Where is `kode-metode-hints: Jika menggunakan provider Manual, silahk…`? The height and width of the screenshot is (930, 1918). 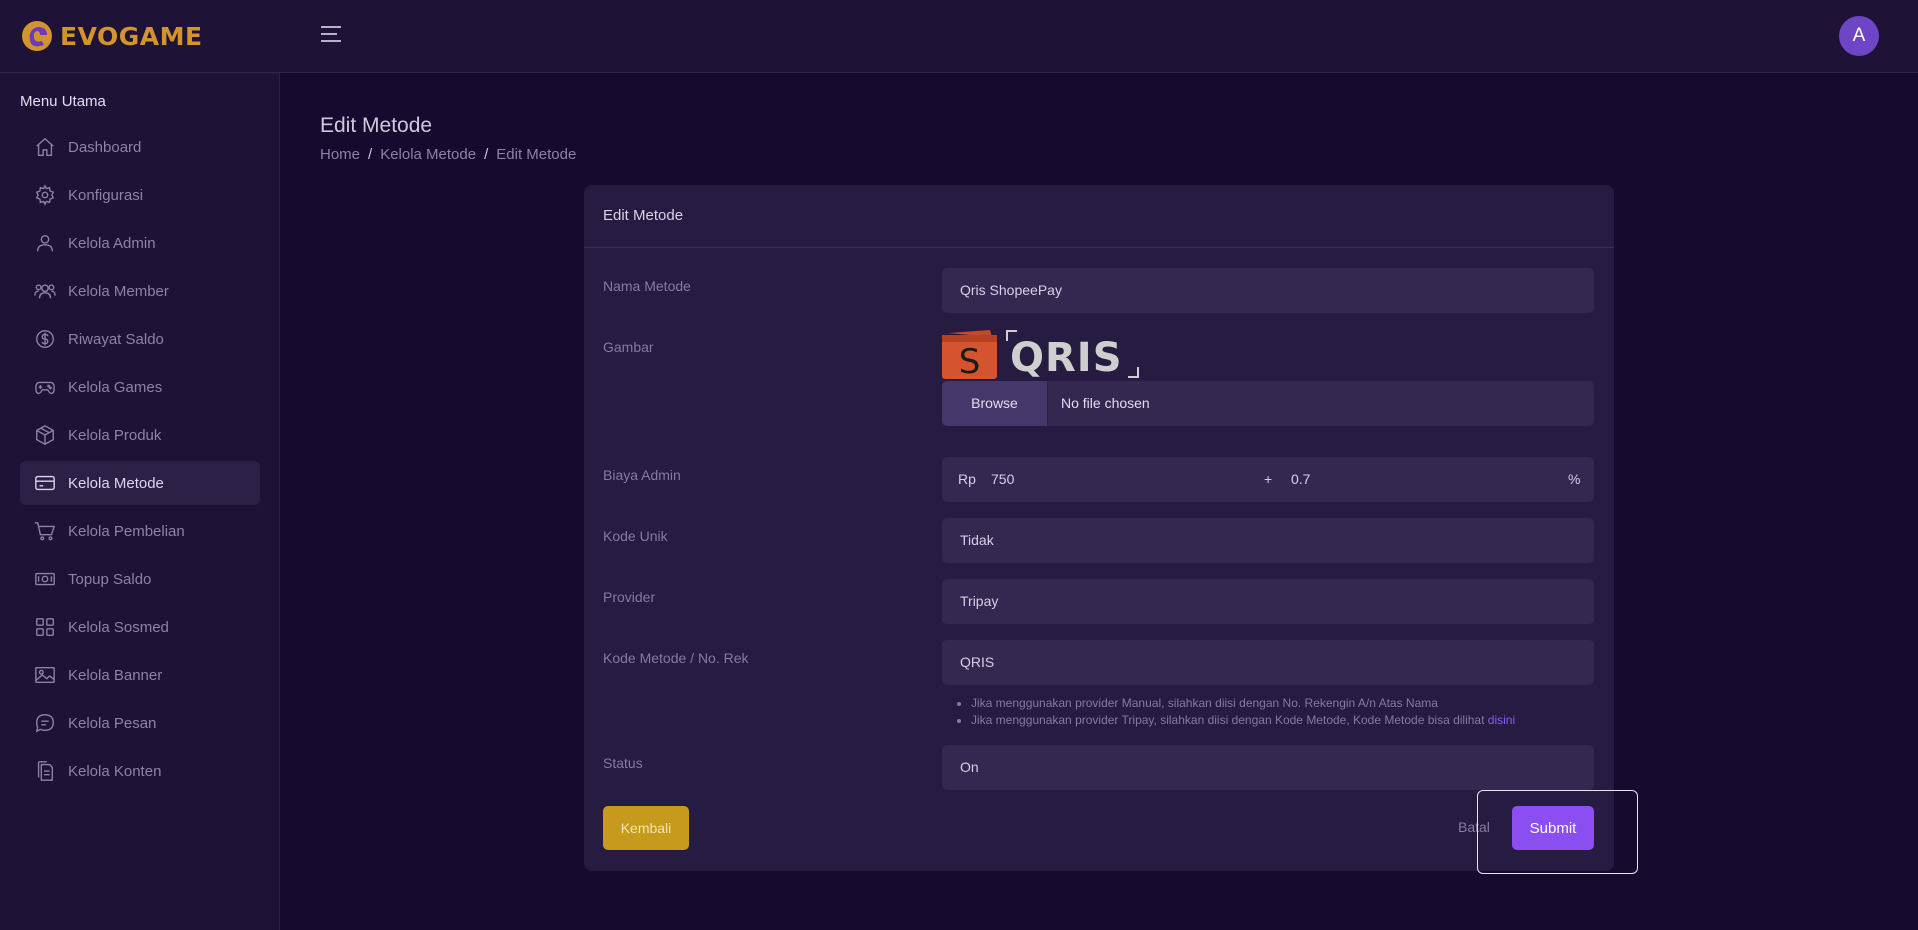
kode-metode-hints: Jika menggunakan provider Manual, silahk… is located at coordinates (1237, 713).